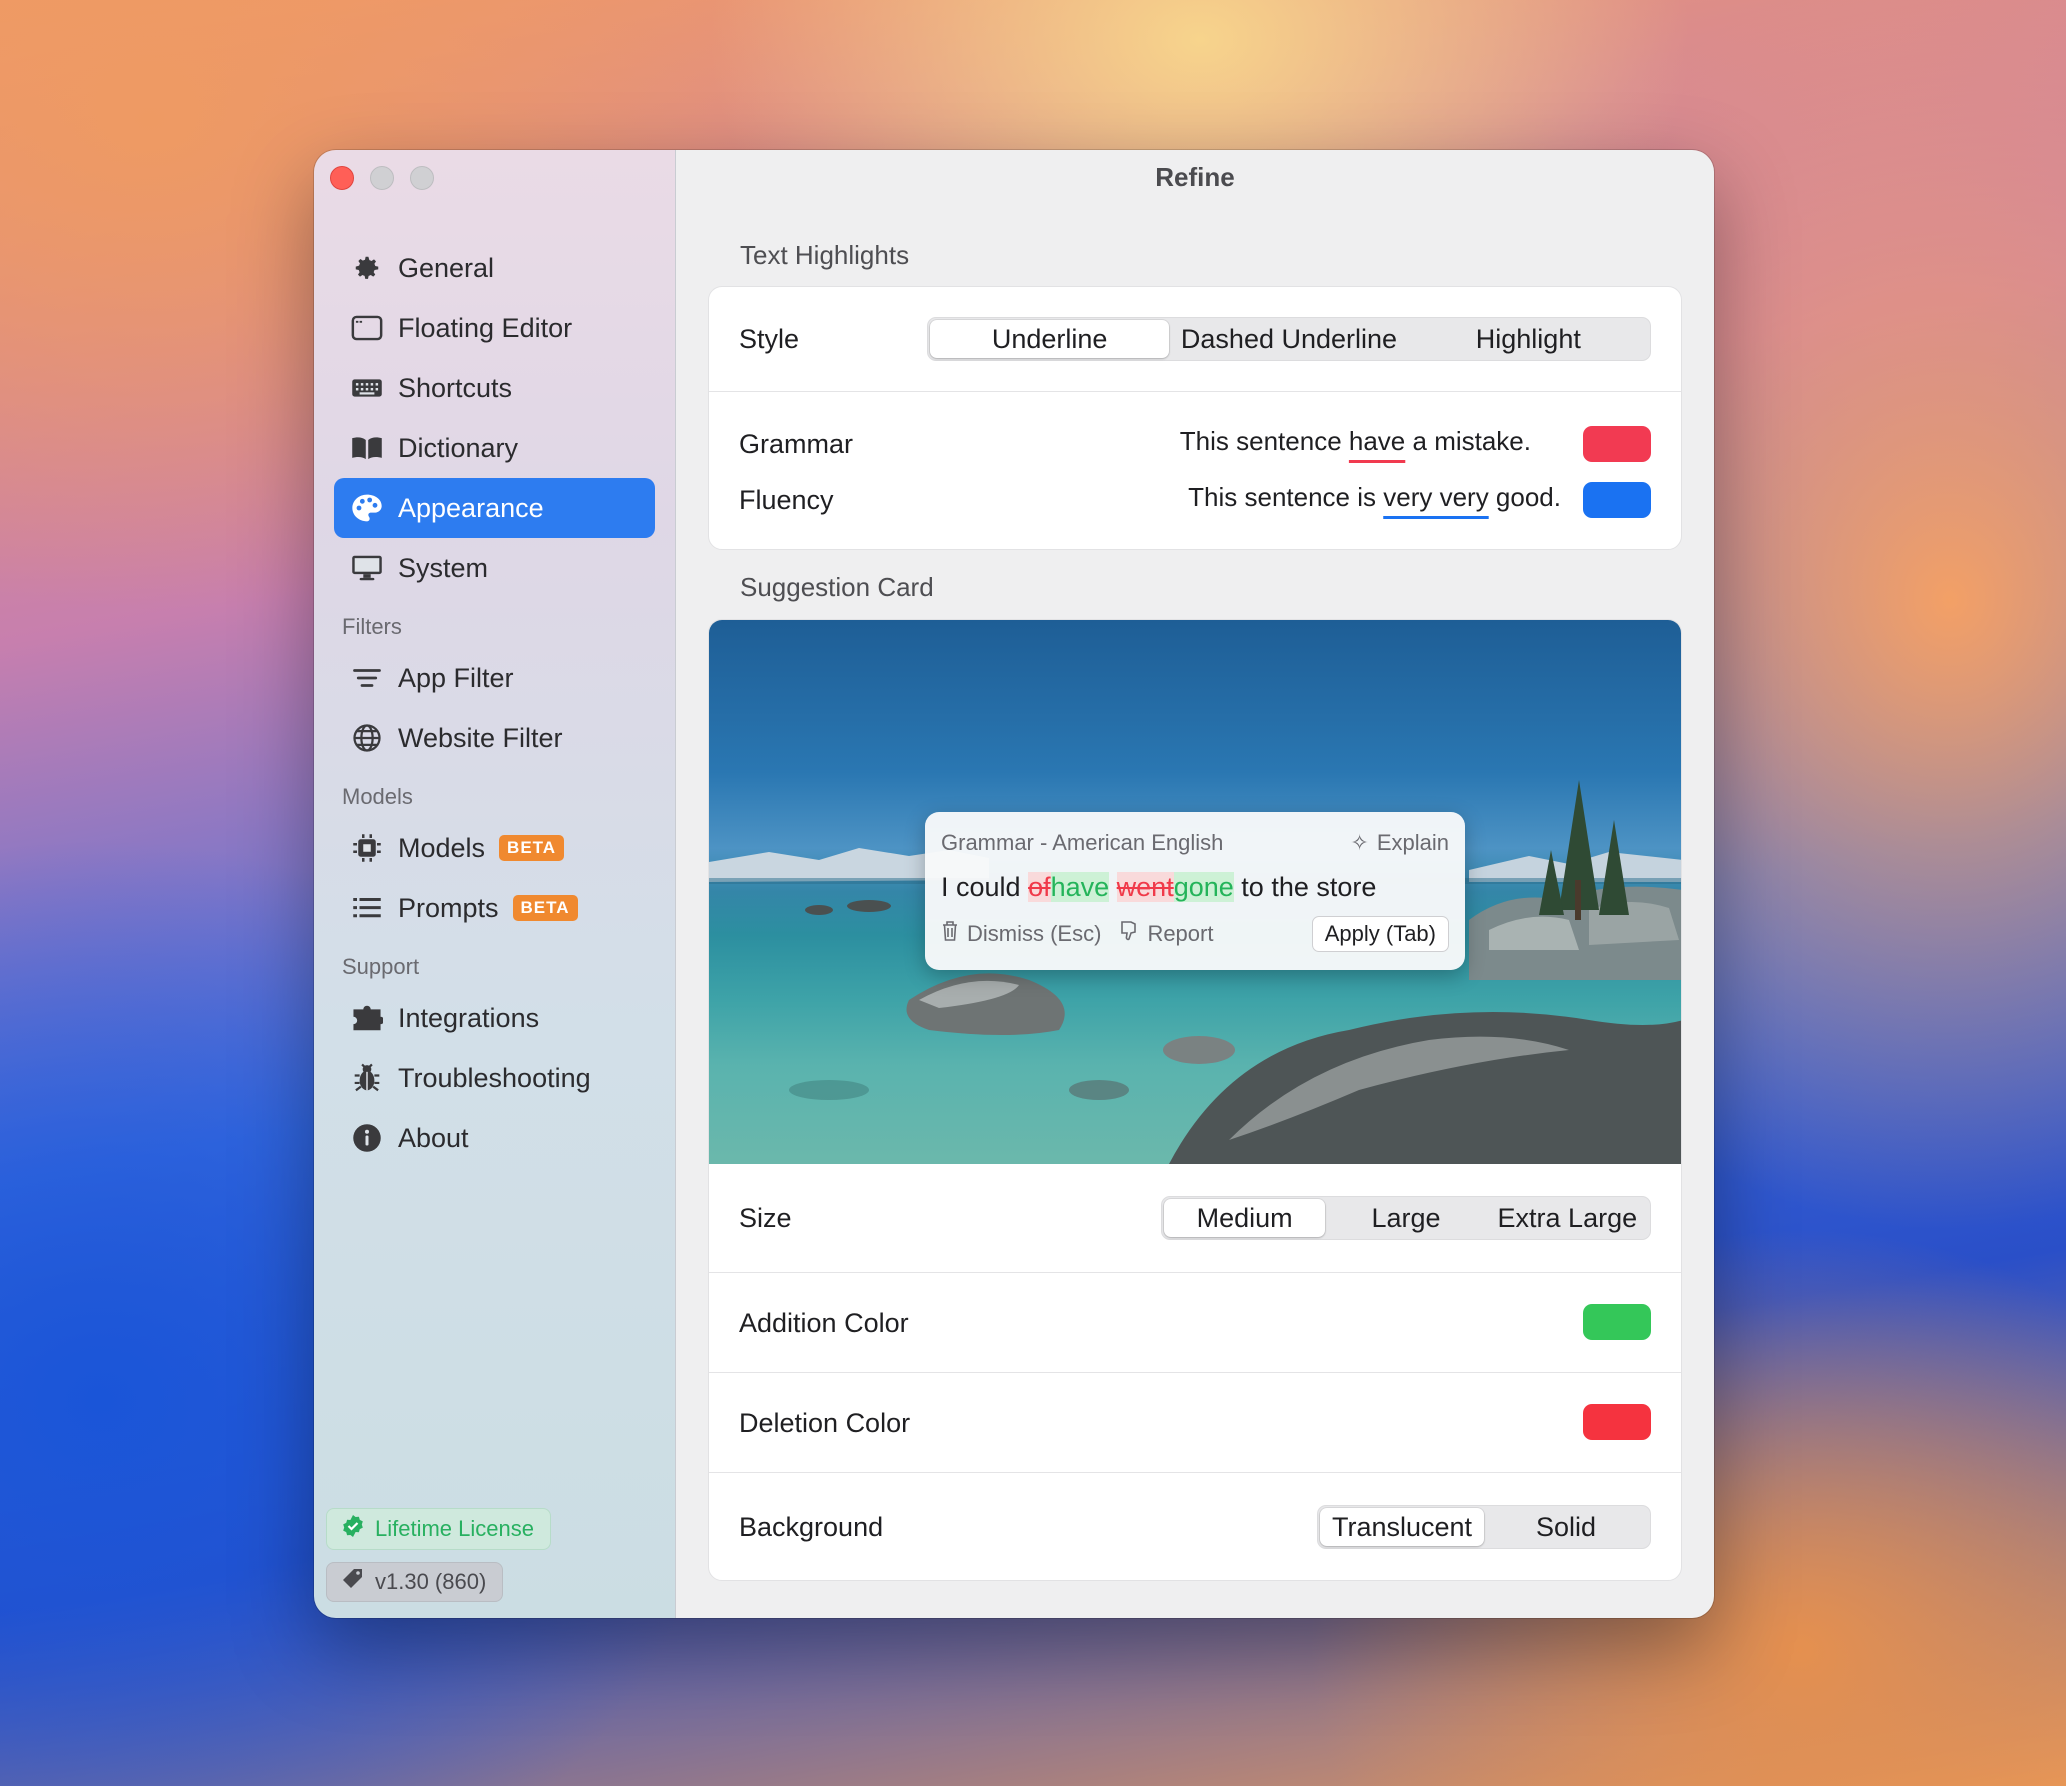 This screenshot has height=1786, width=2066. I want to click on explain-button: ✧ Explain, so click(1399, 843).